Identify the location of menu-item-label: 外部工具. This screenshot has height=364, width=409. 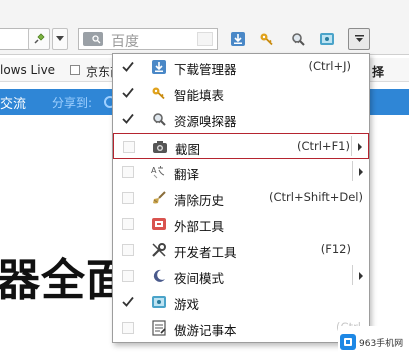
(199, 226).